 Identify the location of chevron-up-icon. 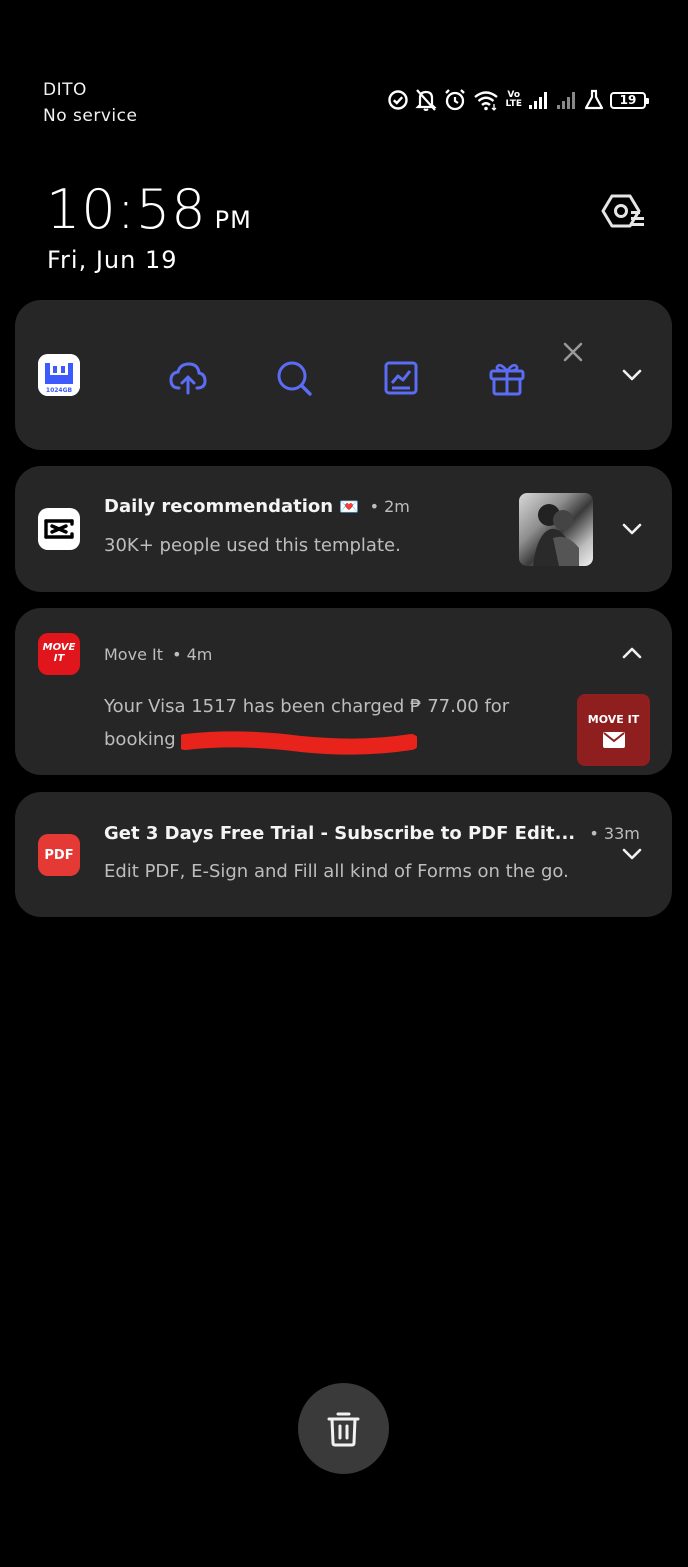
(632, 653).